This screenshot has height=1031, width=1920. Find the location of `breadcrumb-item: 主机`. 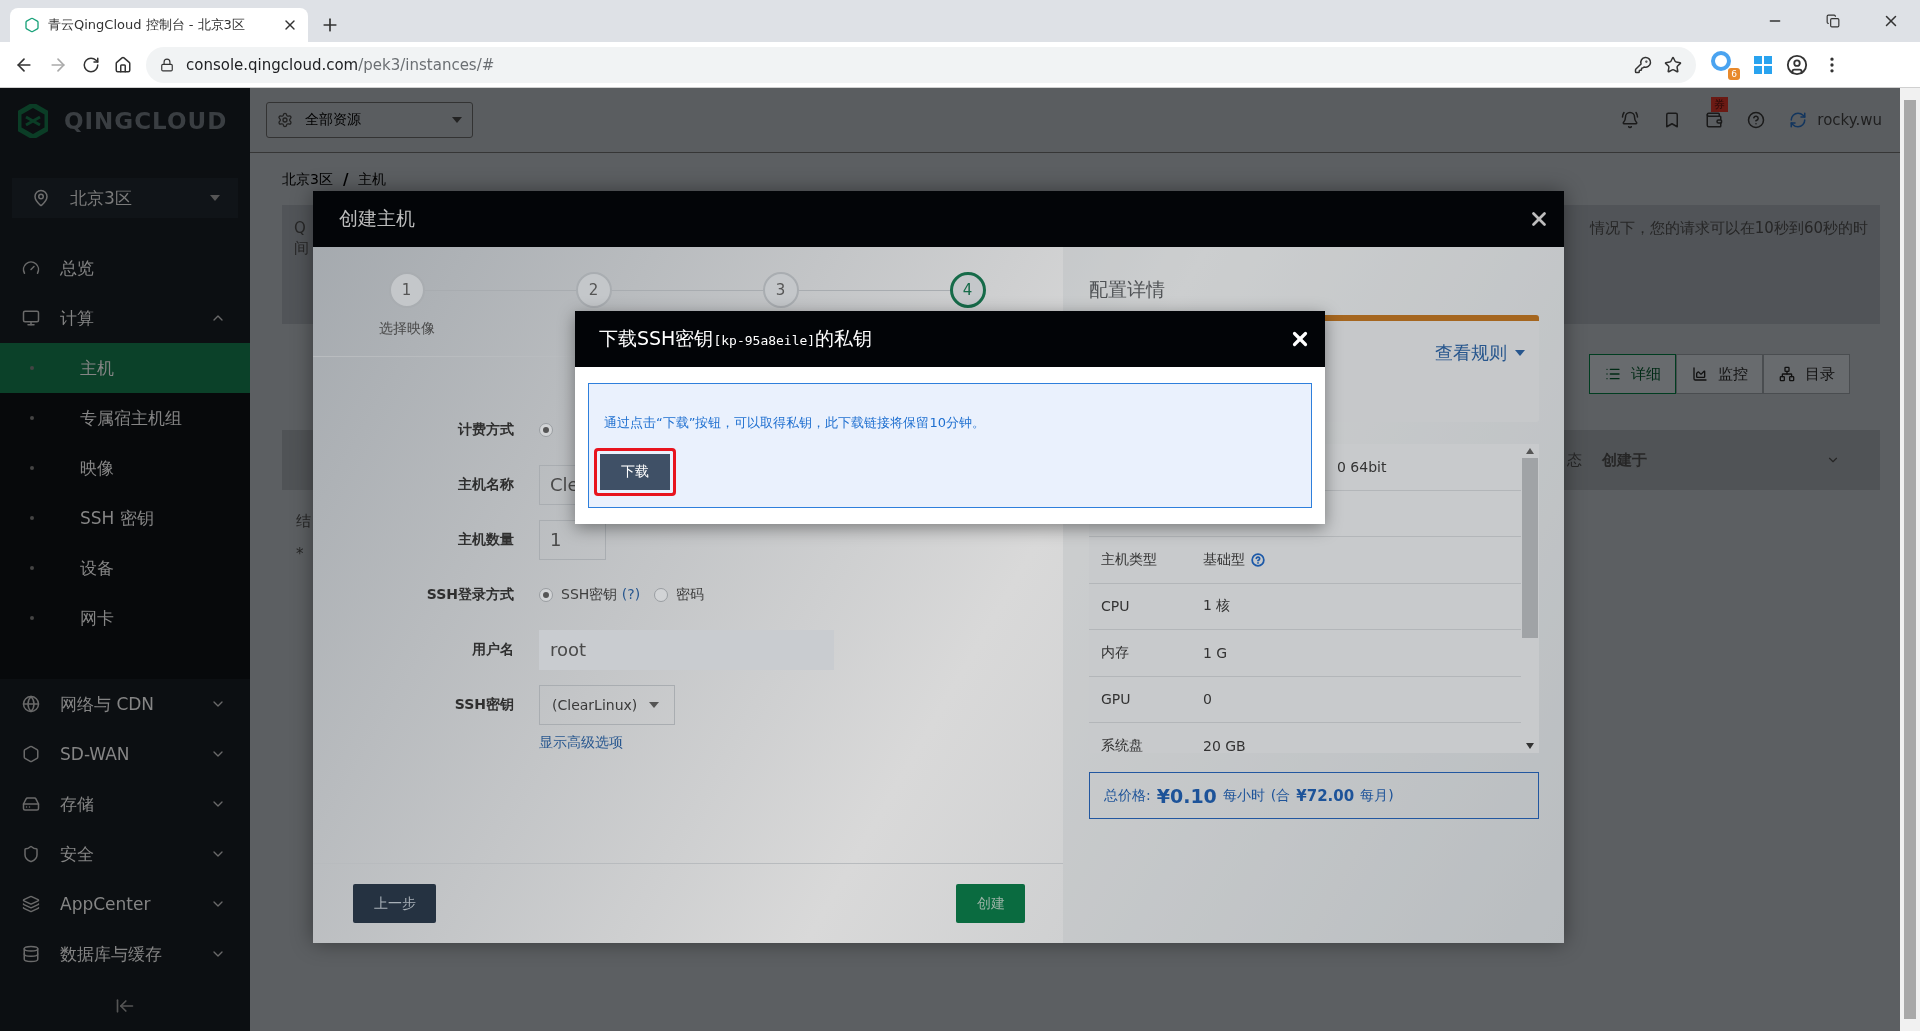

breadcrumb-item: 主机 is located at coordinates (372, 180).